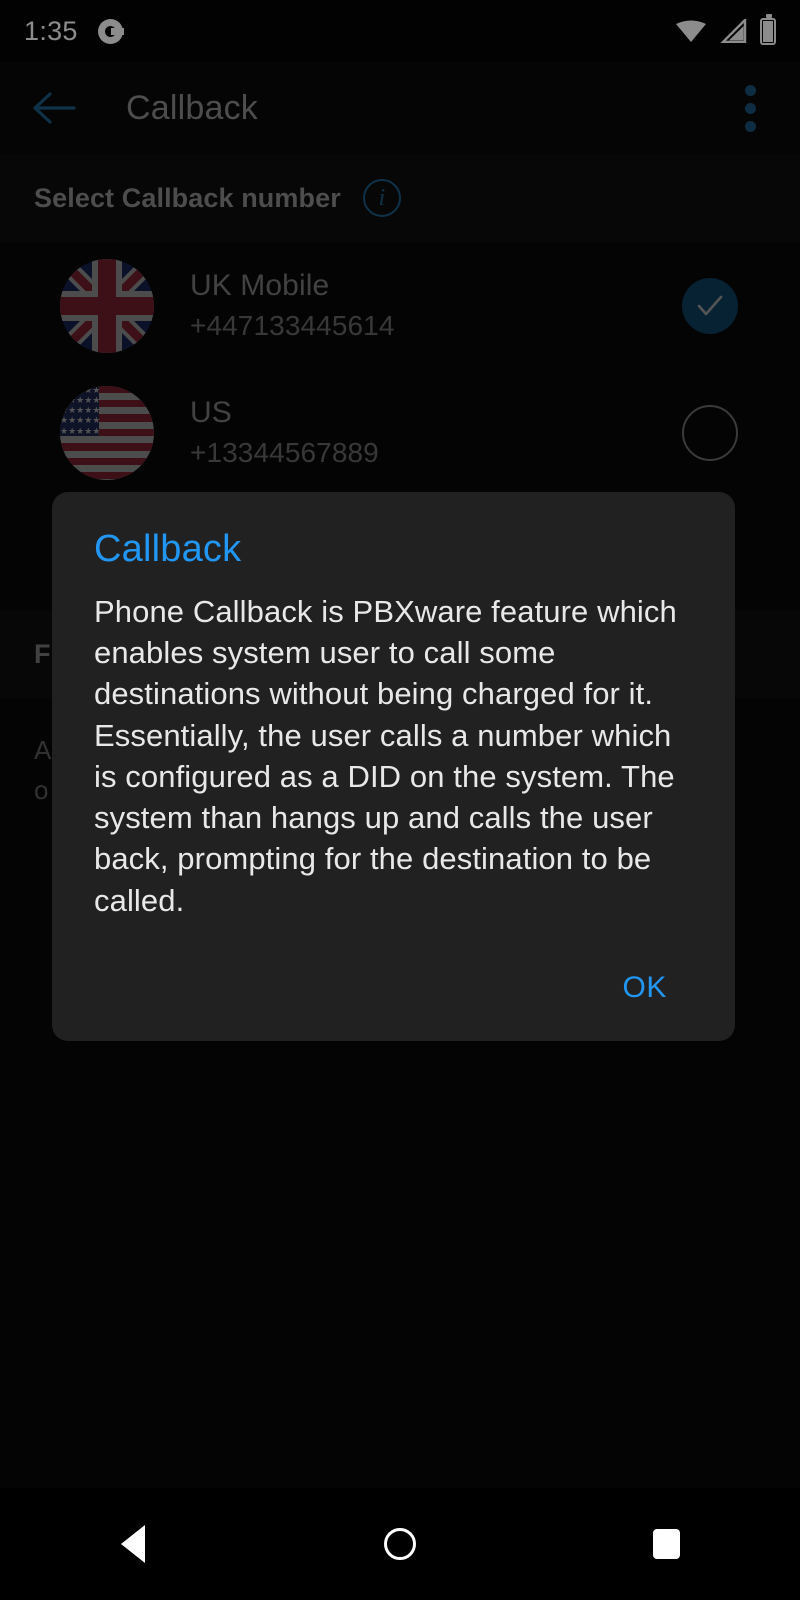 The width and height of the screenshot is (800, 1600). I want to click on nav-back-icon, so click(133, 1544).